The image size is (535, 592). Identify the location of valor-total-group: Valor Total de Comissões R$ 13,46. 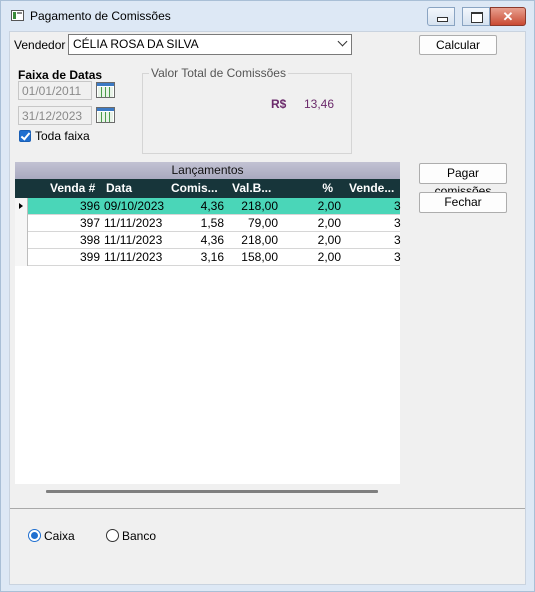
(247, 110).